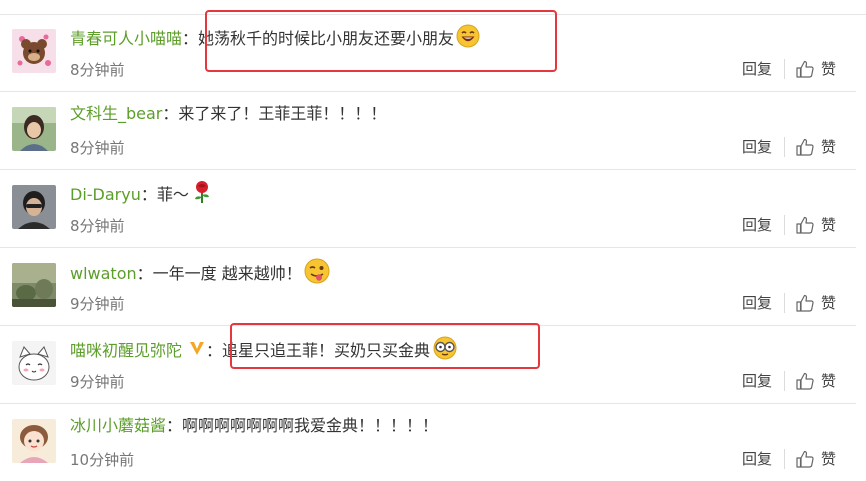 The image size is (866, 481). I want to click on username: wlwaton, so click(103, 273).